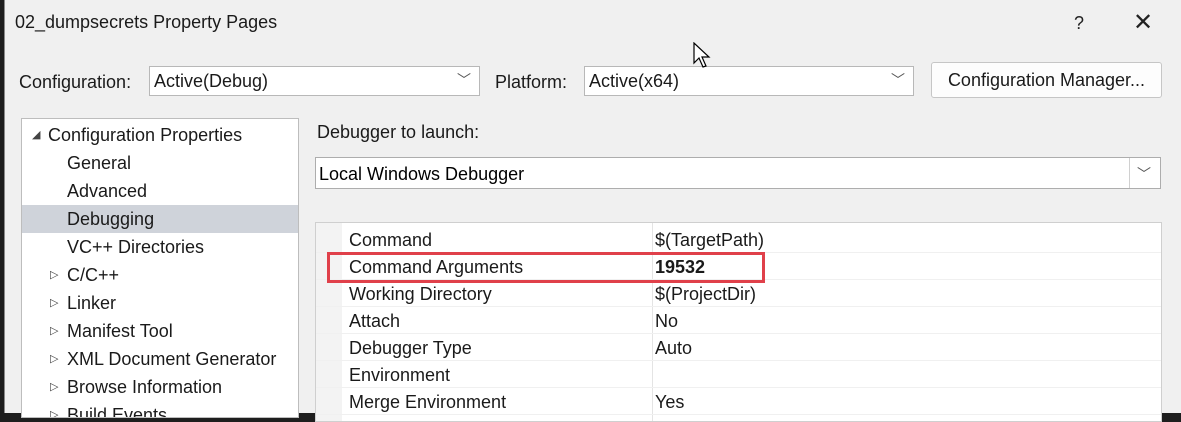 The image size is (1181, 422). Describe the element at coordinates (705, 294) in the screenshot. I see `property-value: $(ProjectDir)` at that location.